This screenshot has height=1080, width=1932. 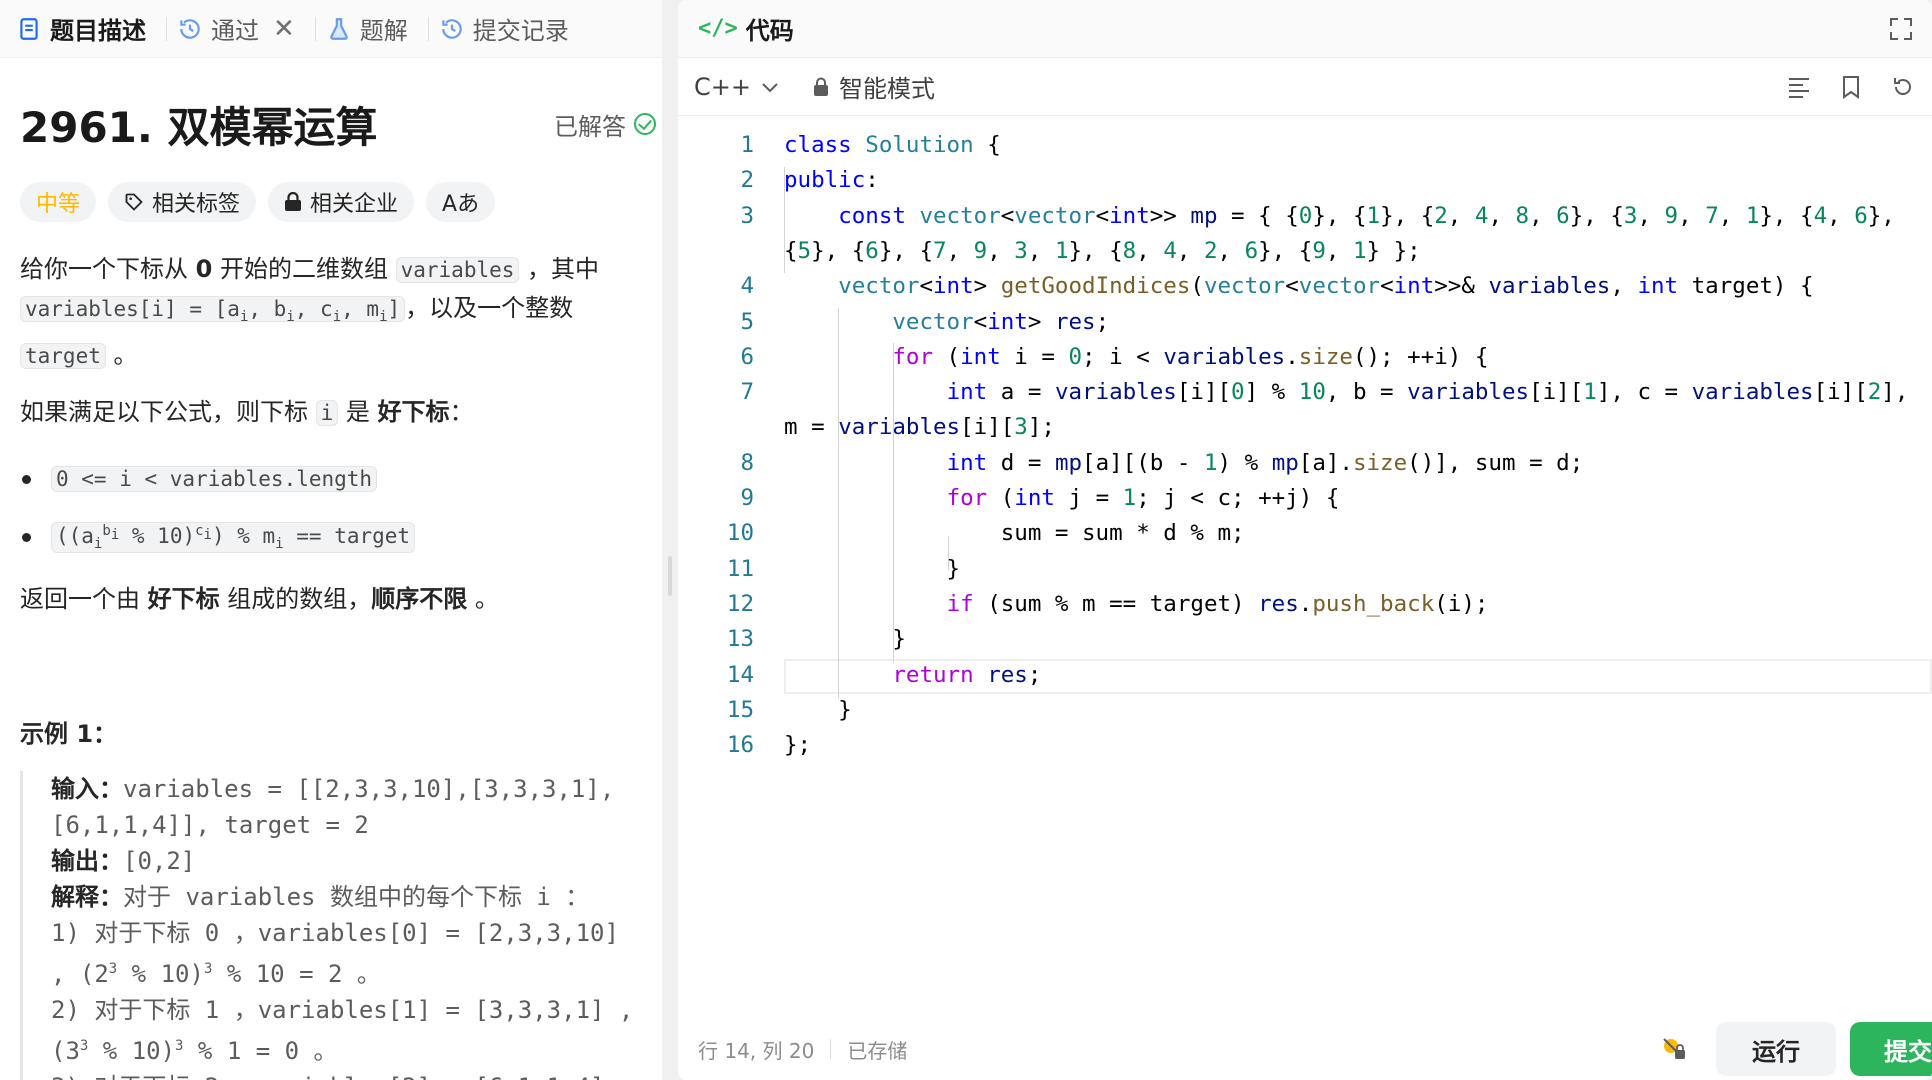 What do you see at coordinates (87, 897) in the screenshot?
I see `explain-label: 解释：` at bounding box center [87, 897].